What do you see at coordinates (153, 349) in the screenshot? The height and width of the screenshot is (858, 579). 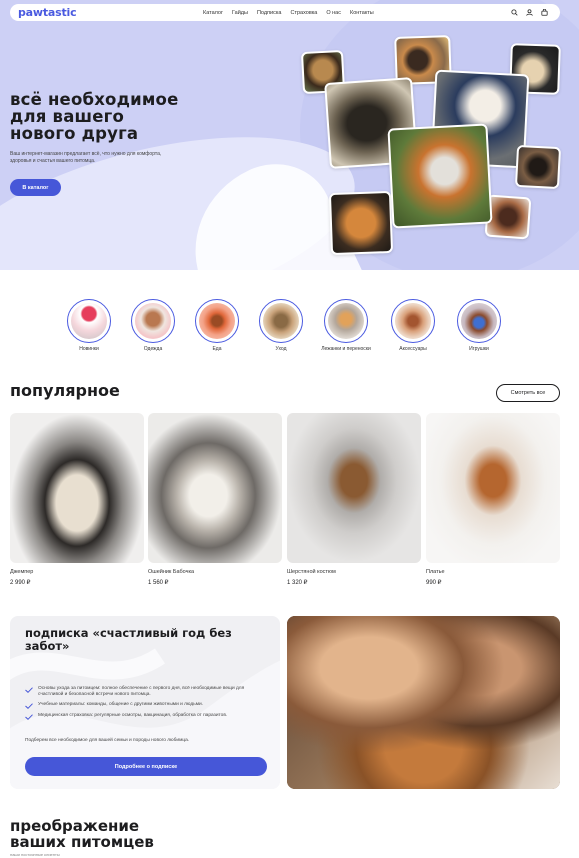 I see `category-label: Одежда` at bounding box center [153, 349].